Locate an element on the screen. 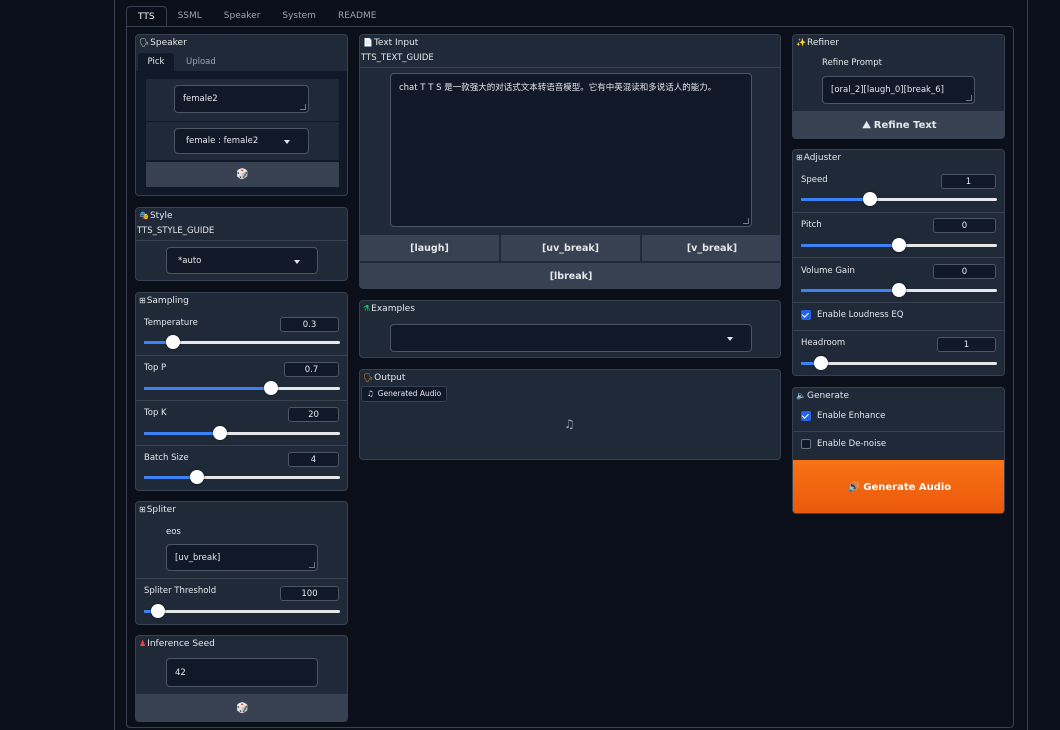 This screenshot has height=730, width=1060. speaker-title: Speaker is located at coordinates (168, 43).